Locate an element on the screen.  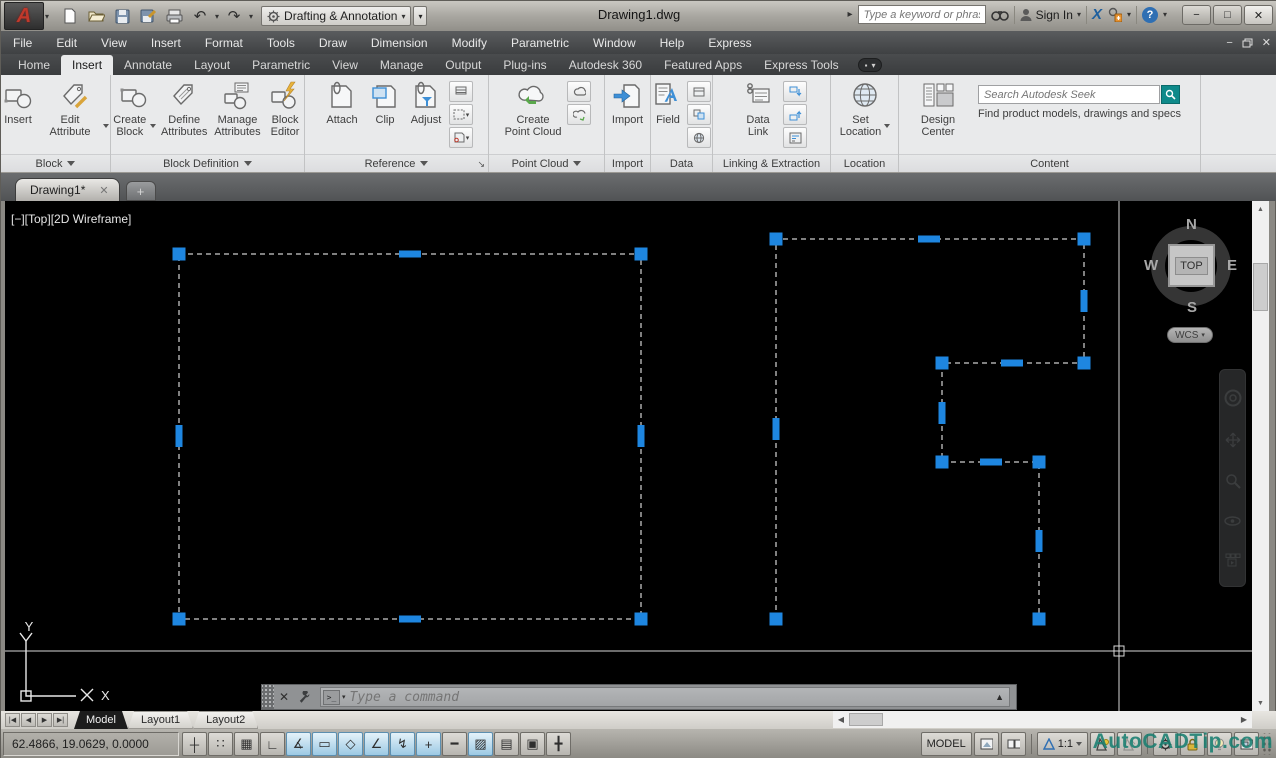
tab-annotate: Annotate is located at coordinates (148, 65).